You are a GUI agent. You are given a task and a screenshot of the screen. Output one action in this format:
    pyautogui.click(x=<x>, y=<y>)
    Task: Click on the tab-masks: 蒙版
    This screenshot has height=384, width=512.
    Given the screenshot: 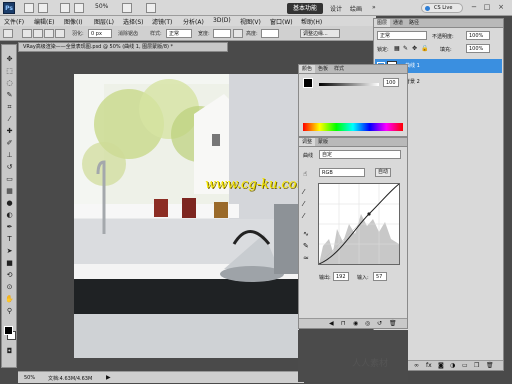 What is the action you would take?
    pyautogui.click(x=323, y=142)
    